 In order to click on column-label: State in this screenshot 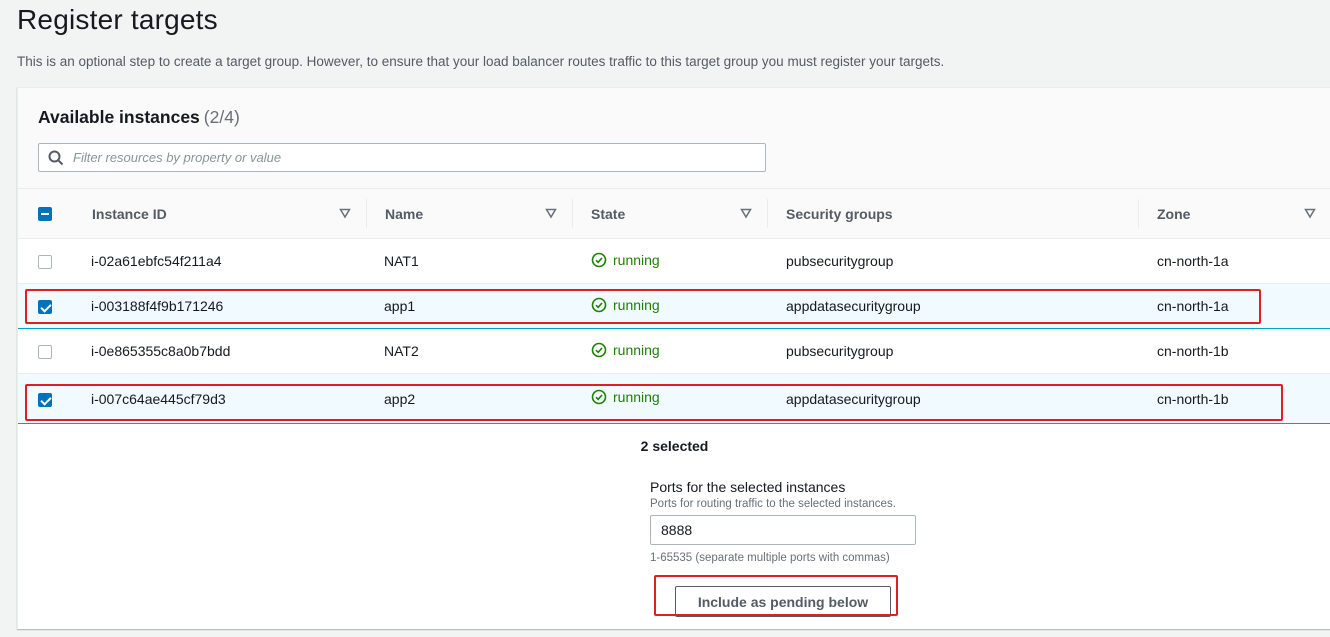, I will do `click(608, 213)`.